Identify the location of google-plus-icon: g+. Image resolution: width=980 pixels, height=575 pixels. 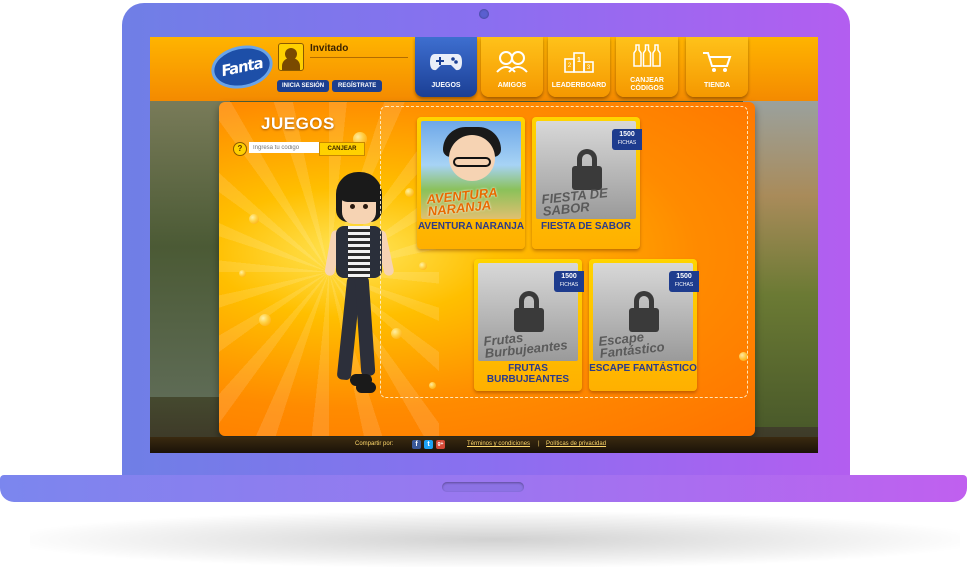
(440, 444).